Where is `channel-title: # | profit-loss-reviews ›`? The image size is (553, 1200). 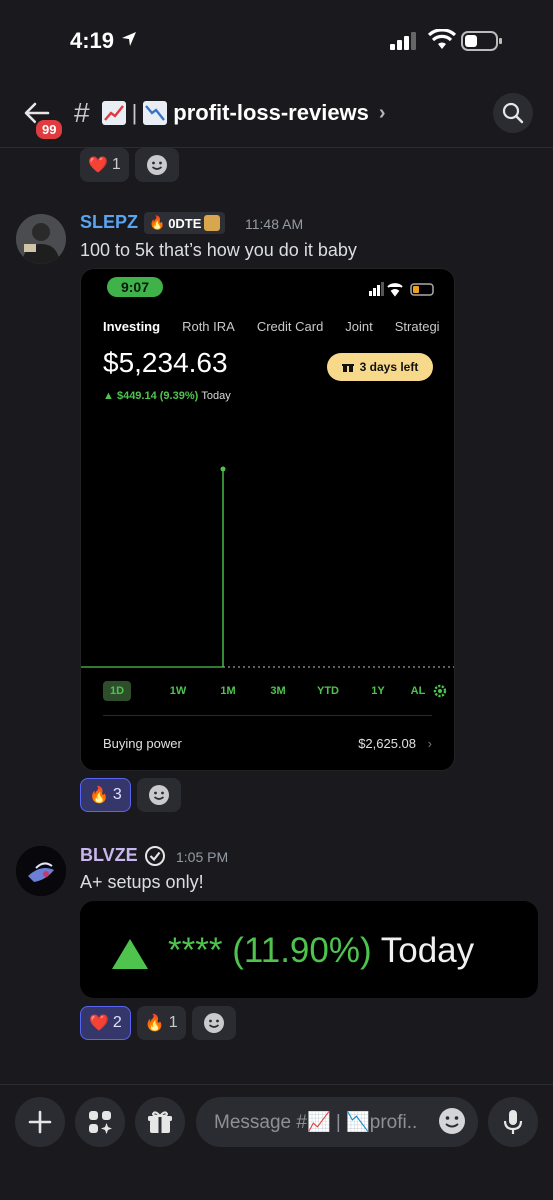 channel-title: # | profit-loss-reviews › is located at coordinates (230, 113).